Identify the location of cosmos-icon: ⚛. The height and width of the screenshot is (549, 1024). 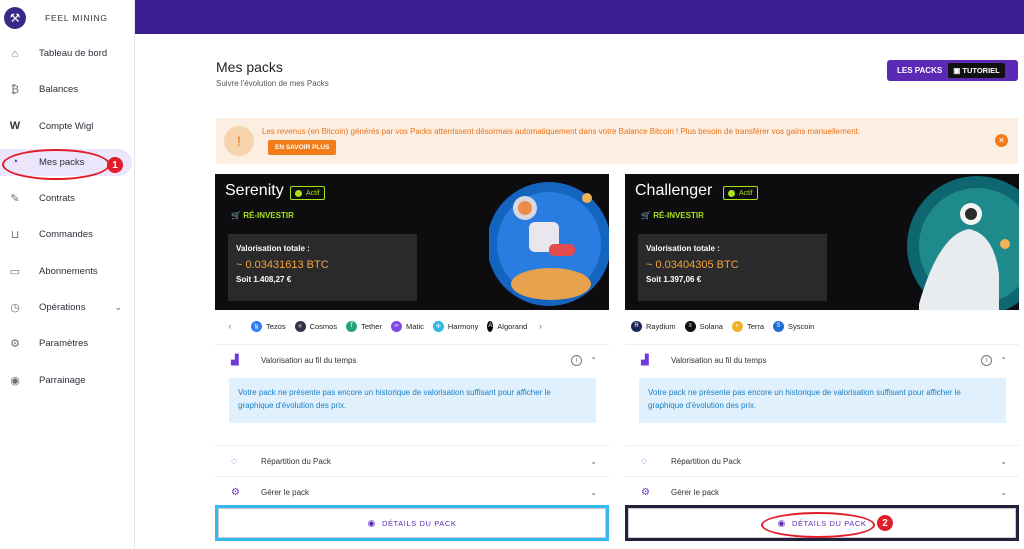
(300, 326).